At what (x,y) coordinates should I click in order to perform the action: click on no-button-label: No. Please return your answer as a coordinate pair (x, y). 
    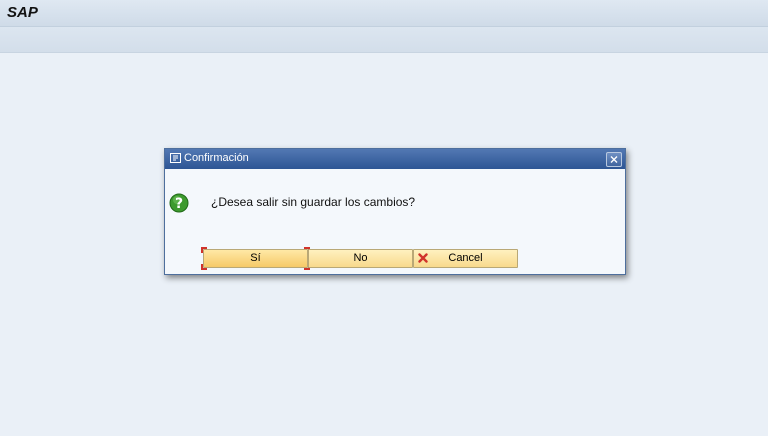
    Looking at the image, I should click on (360, 258).